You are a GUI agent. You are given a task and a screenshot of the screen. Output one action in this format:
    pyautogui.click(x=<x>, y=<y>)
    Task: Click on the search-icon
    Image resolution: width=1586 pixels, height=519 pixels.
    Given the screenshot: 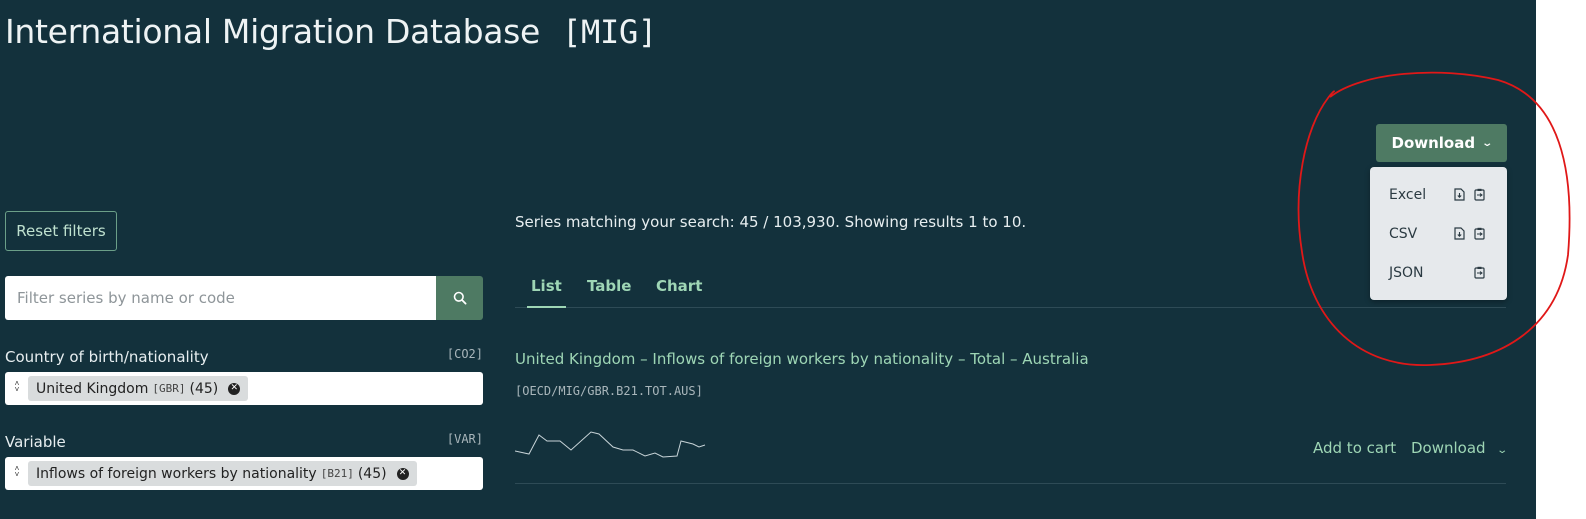 What is the action you would take?
    pyautogui.click(x=459, y=298)
    